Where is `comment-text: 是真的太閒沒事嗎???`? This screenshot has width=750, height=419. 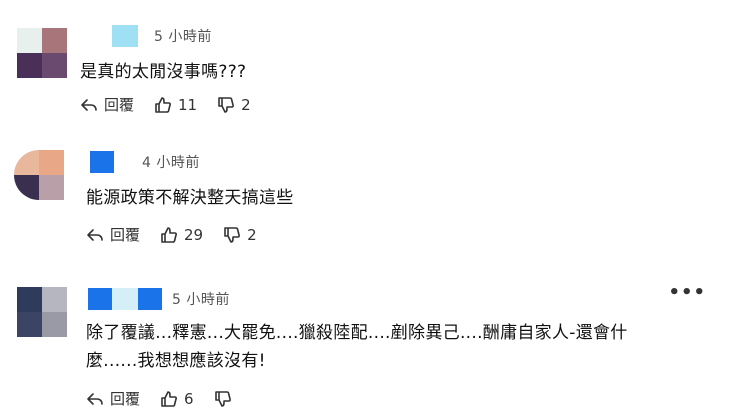
comment-text: 是真的太閒沒事嗎??? is located at coordinates (163, 72).